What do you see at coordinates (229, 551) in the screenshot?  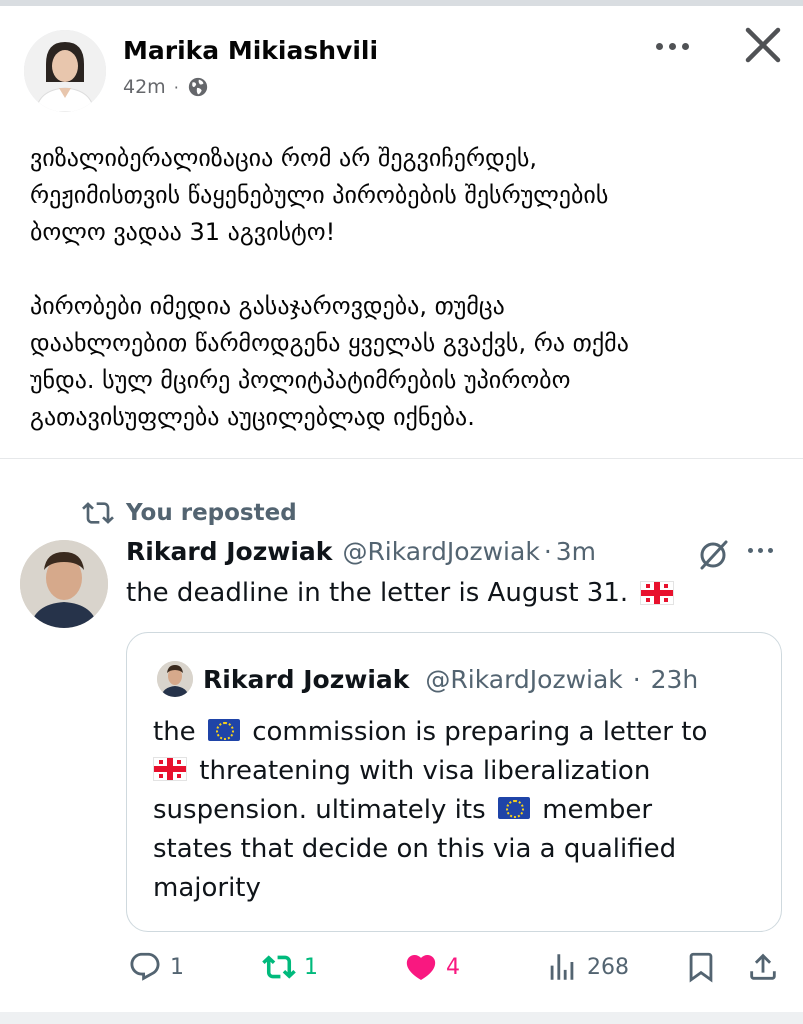 I see `tweet-author-name: Rikard Jozwiak` at bounding box center [229, 551].